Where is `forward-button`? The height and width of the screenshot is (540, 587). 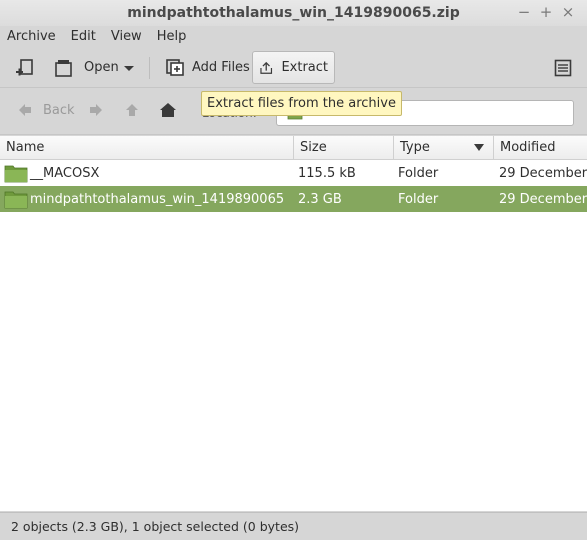
forward-button is located at coordinates (96, 110).